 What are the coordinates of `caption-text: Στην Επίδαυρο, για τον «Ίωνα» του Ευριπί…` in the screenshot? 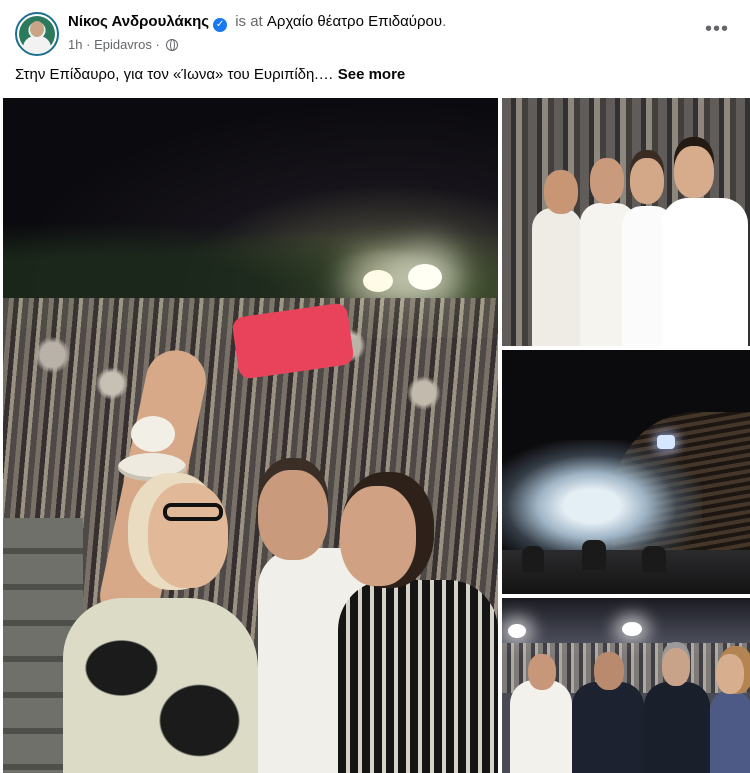 It's located at (174, 74).